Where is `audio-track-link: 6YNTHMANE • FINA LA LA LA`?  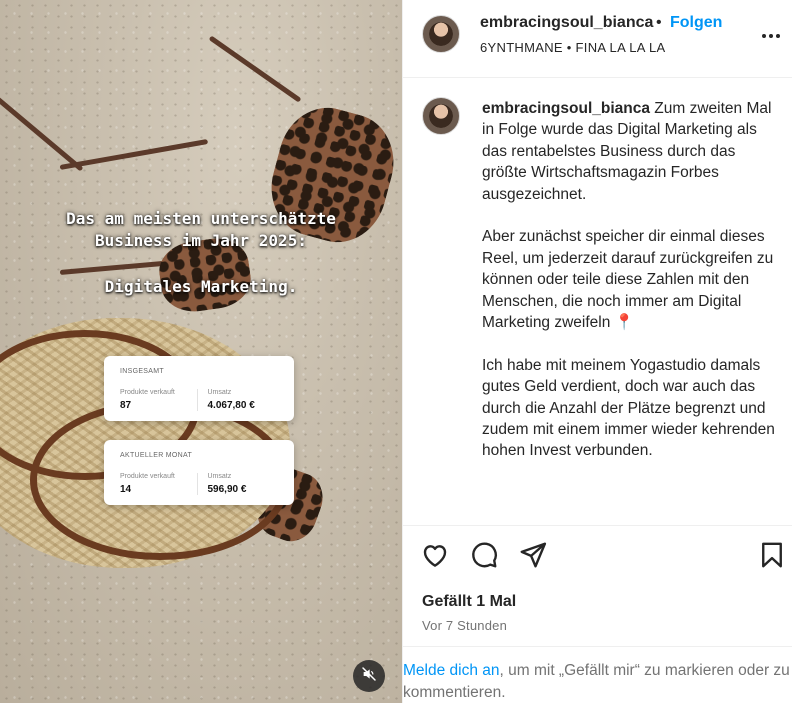 audio-track-link: 6YNTHMANE • FINA LA LA LA is located at coordinates (572, 47).